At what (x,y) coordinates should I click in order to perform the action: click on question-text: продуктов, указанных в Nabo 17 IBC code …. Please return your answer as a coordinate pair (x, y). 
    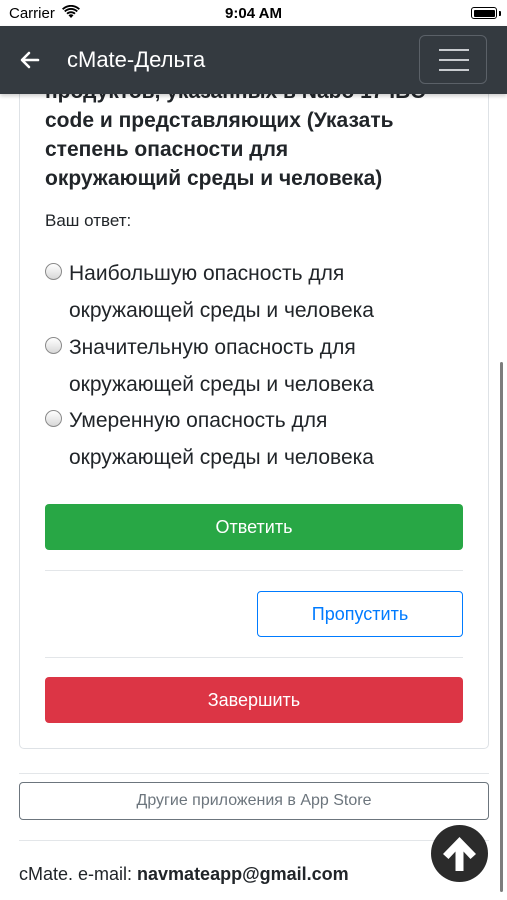
    Looking at the image, I should click on (255, 135).